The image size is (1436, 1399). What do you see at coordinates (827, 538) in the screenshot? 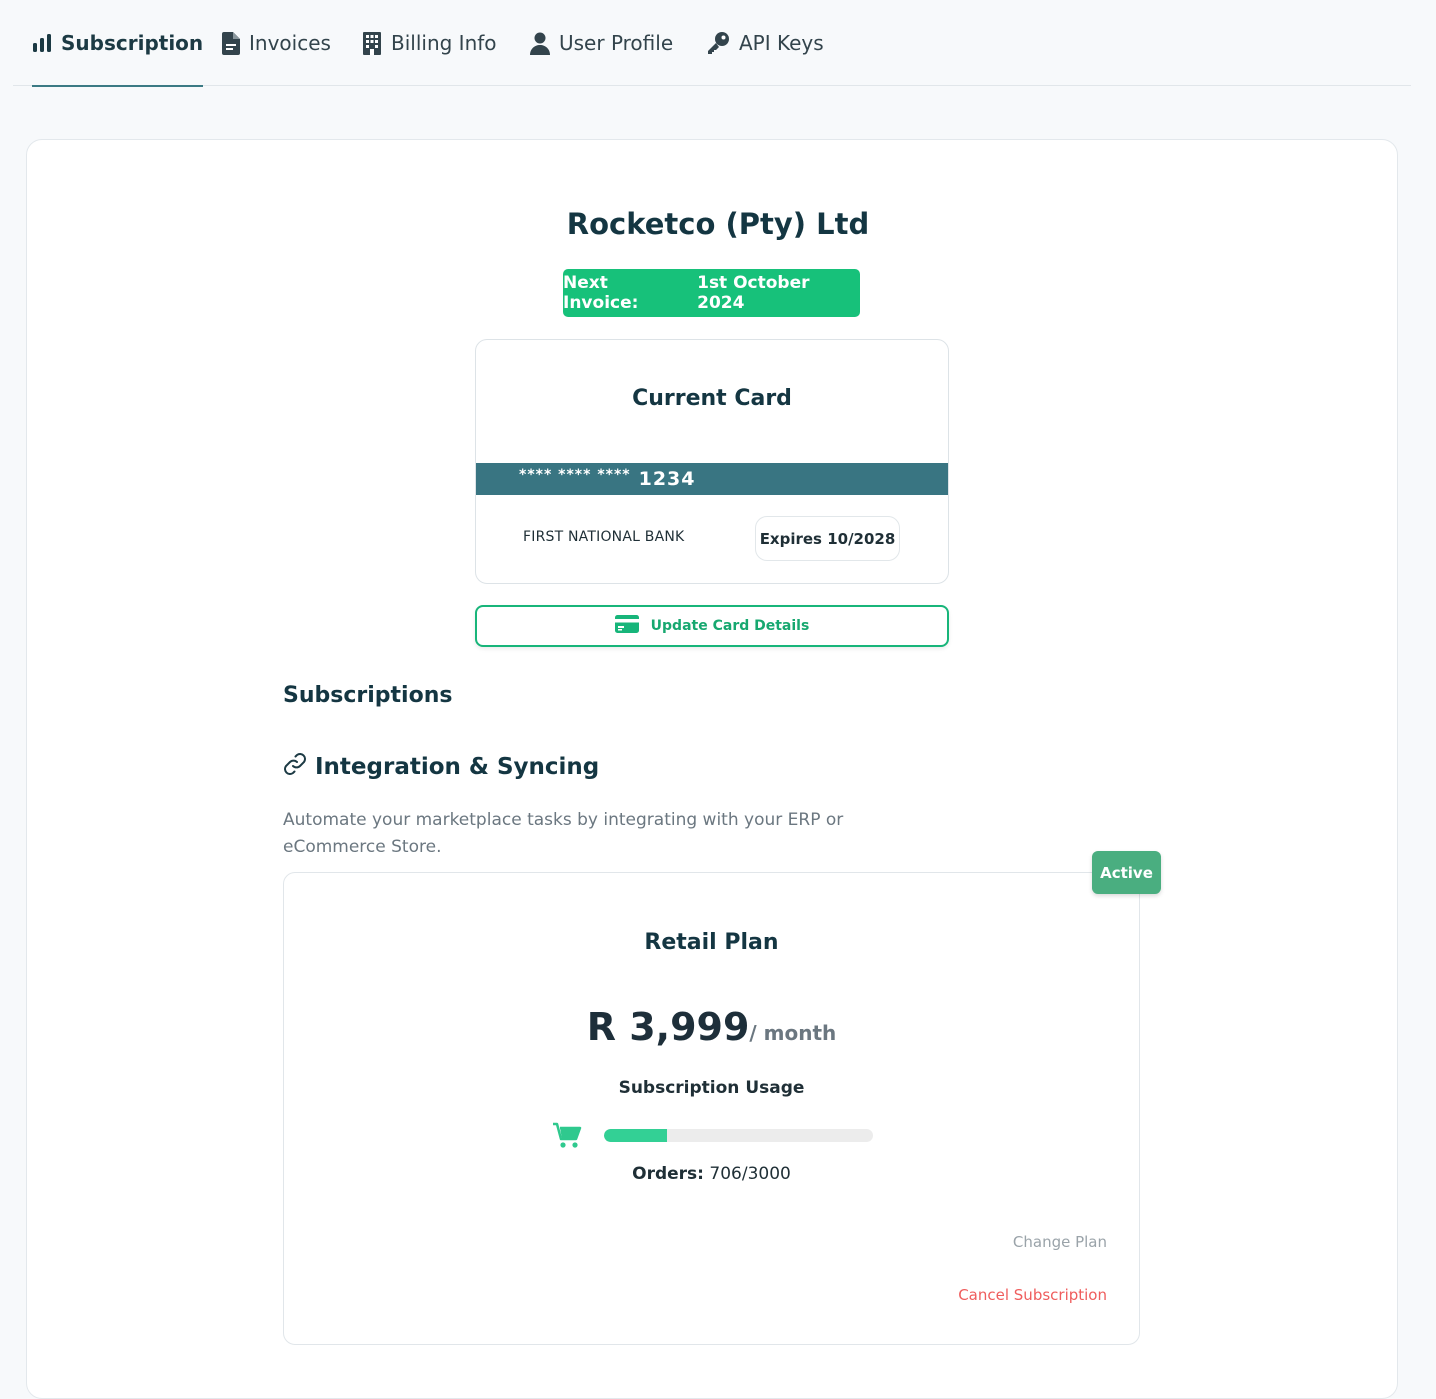
I see `card-expiry-badge: Expires 10/2028` at bounding box center [827, 538].